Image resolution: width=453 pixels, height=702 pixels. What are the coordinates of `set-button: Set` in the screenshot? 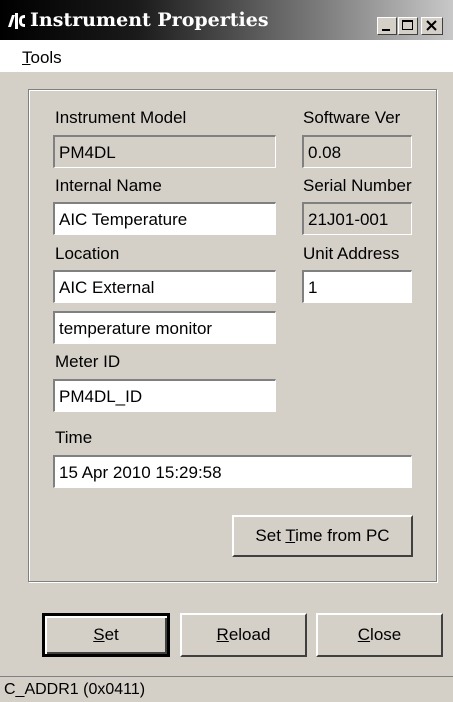 It's located at (106, 635).